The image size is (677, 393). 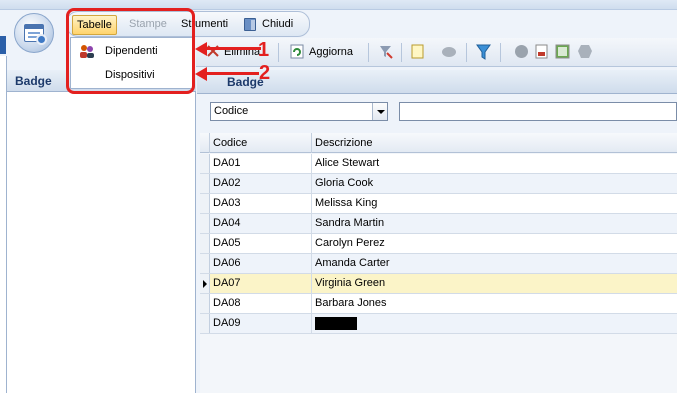 What do you see at coordinates (261, 323) in the screenshot?
I see `cell-codice: DA09` at bounding box center [261, 323].